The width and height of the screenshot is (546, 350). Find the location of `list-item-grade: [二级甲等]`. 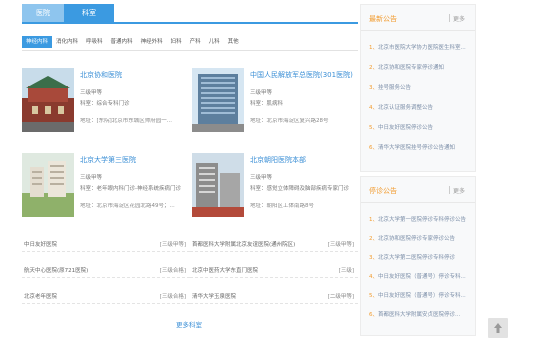

list-item-grade: [二级甲等] is located at coordinates (340, 297).